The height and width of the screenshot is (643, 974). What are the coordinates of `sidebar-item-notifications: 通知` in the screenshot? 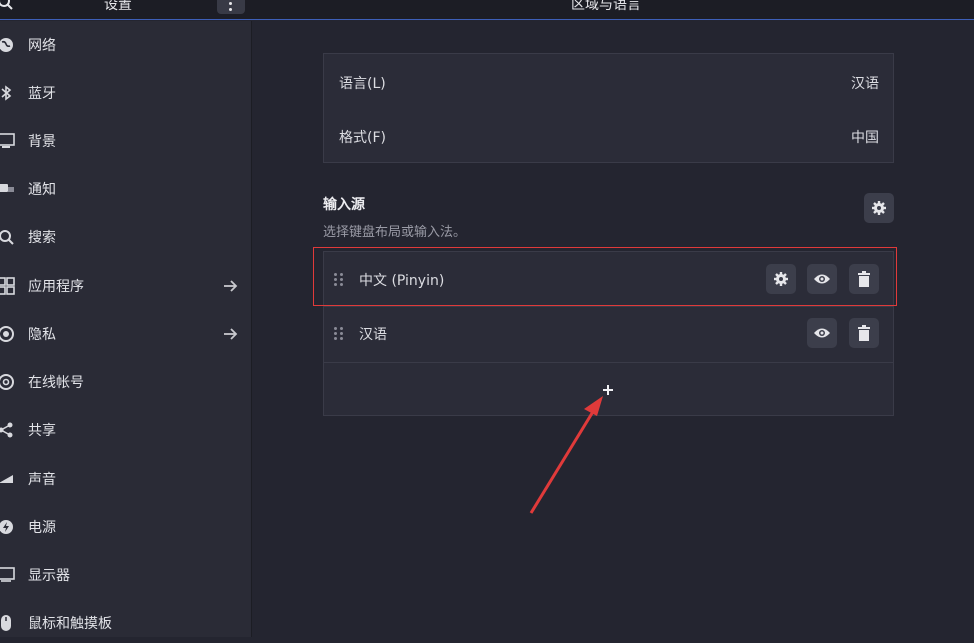 It's located at (126, 189).